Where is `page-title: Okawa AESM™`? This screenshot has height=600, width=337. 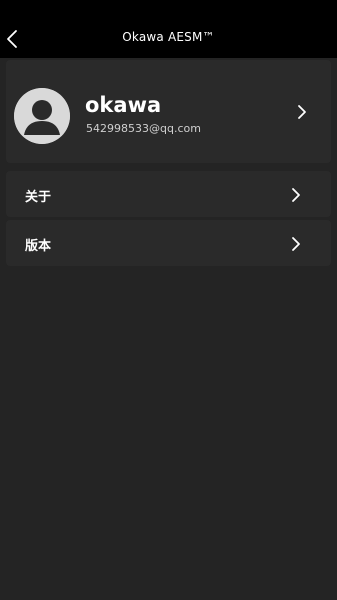
page-title: Okawa AESM™ is located at coordinates (168, 37).